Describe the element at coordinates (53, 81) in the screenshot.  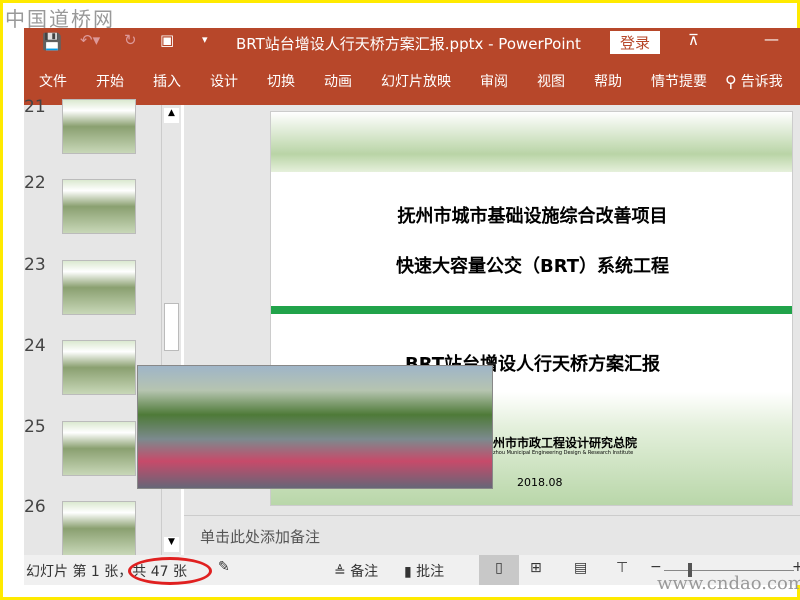
I see `tab-file: 文件` at that location.